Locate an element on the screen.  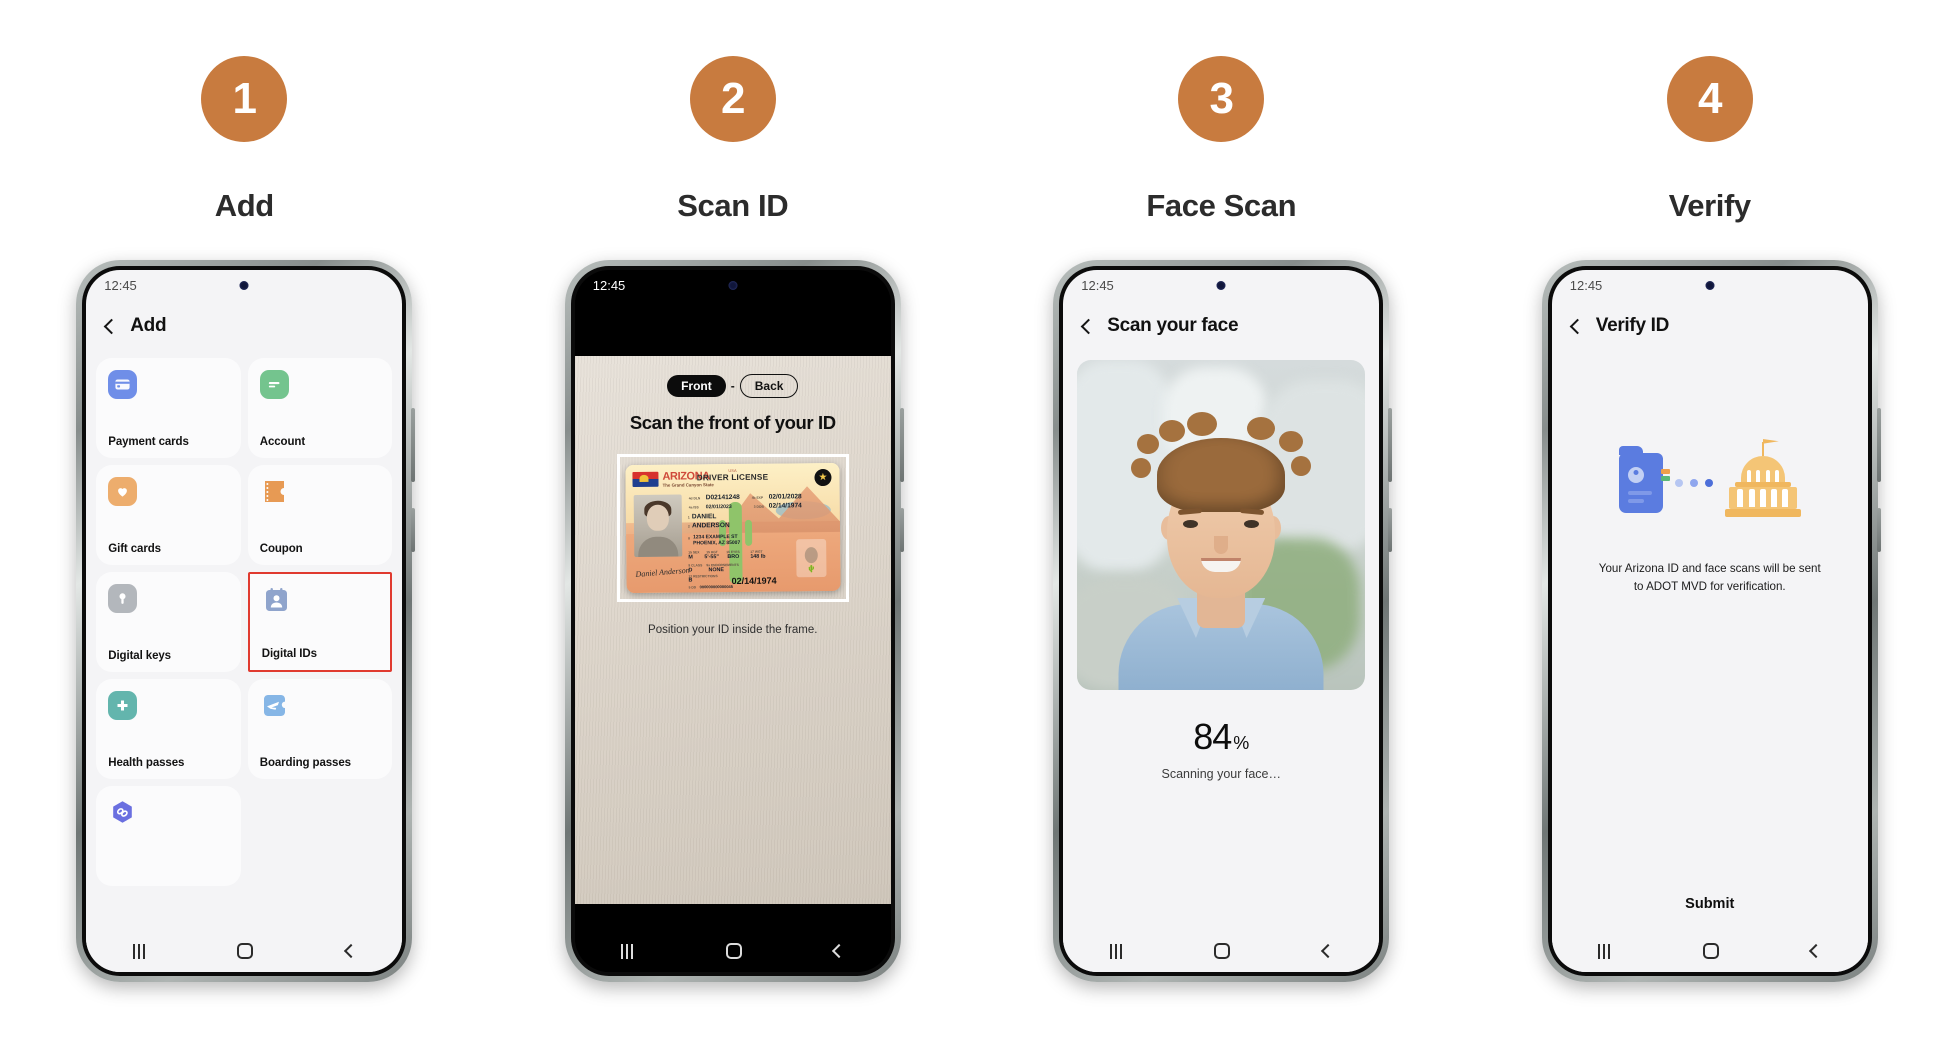
tile-gift-cards: Gift cards is located at coordinates (168, 515).